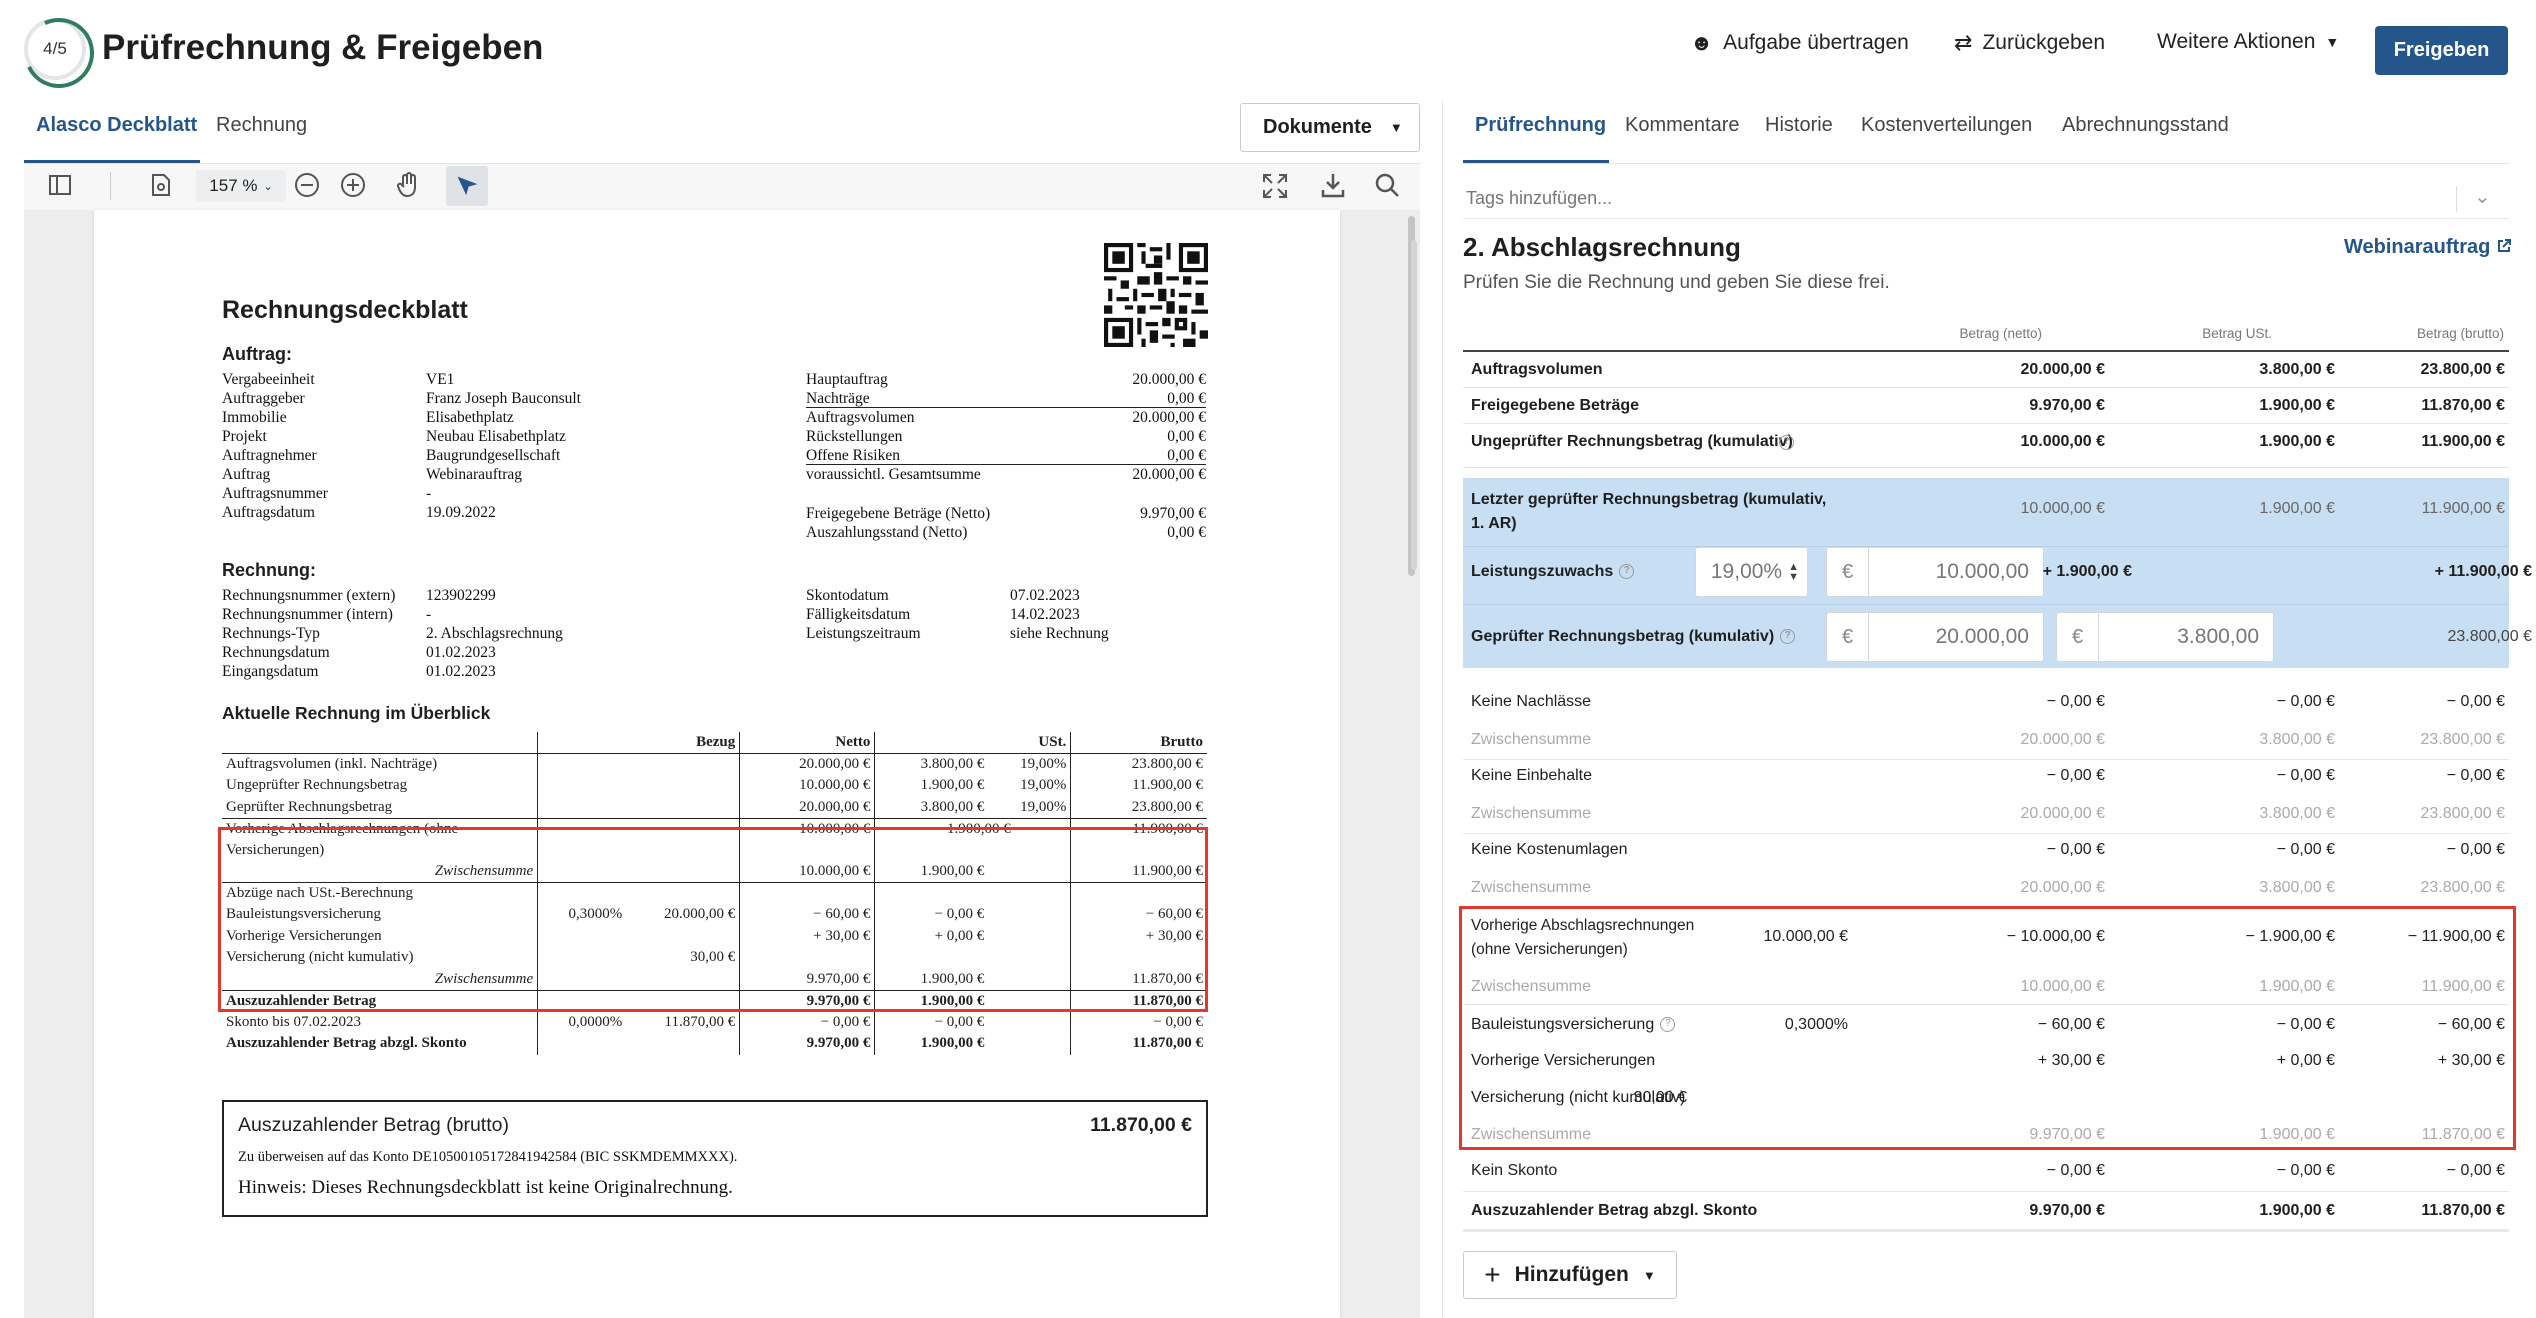 The image size is (2536, 1318). What do you see at coordinates (1186, 436) in the screenshot?
I see `summen-value: 0,00 €` at bounding box center [1186, 436].